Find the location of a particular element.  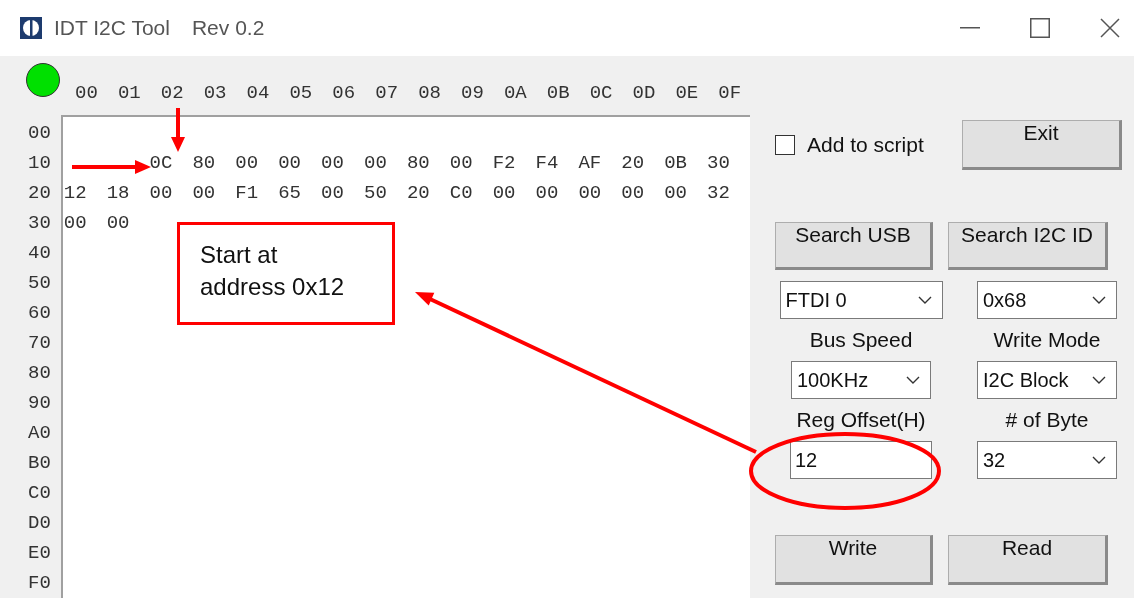

minimize-icon is located at coordinates (970, 28).